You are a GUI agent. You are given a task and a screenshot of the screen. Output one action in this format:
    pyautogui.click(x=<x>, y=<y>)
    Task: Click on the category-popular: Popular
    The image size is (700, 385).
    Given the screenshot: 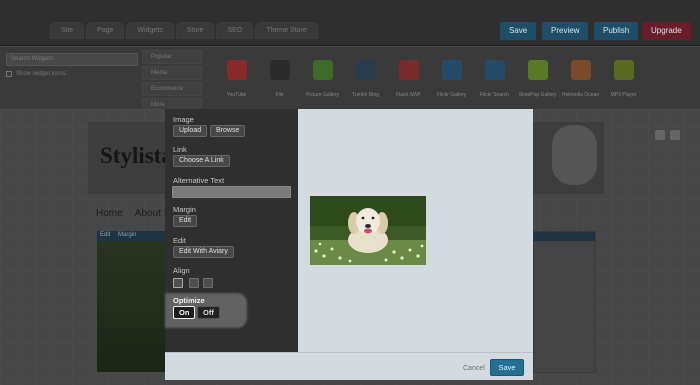 What is the action you would take?
    pyautogui.click(x=172, y=57)
    